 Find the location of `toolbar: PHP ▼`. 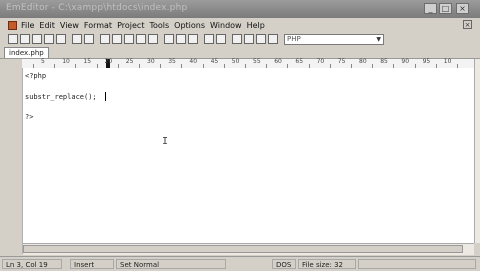

toolbar: PHP ▼ is located at coordinates (240, 39).